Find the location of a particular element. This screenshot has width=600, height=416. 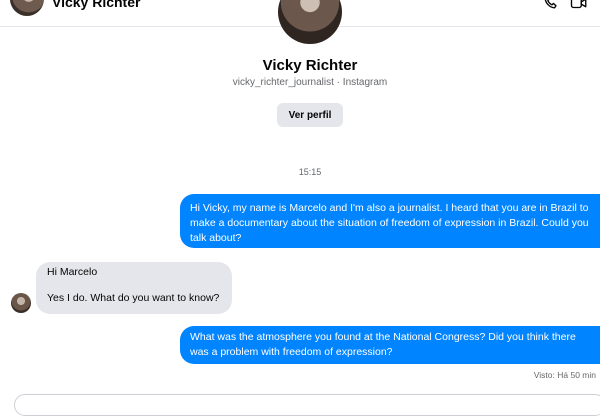

phone-icon is located at coordinates (551, 6).